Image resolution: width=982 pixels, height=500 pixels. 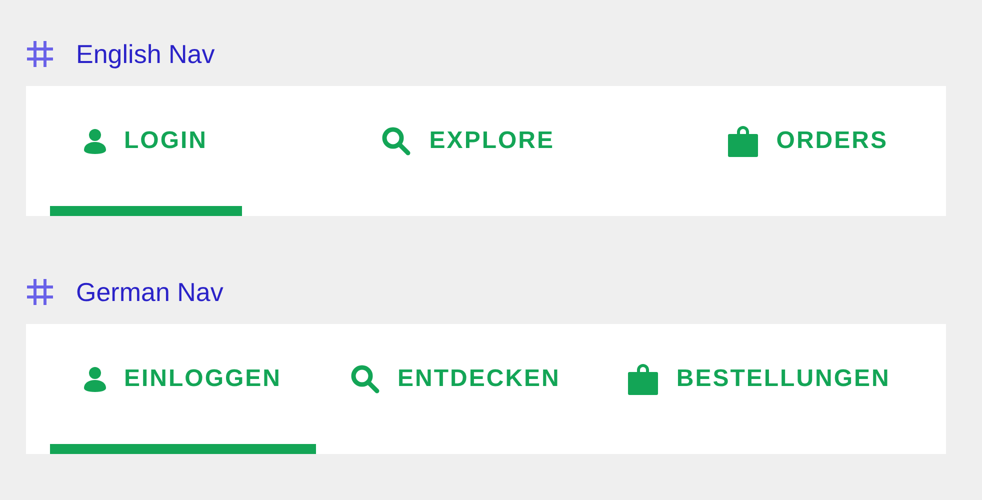 I want to click on section-heading: English Nav, so click(x=145, y=54).